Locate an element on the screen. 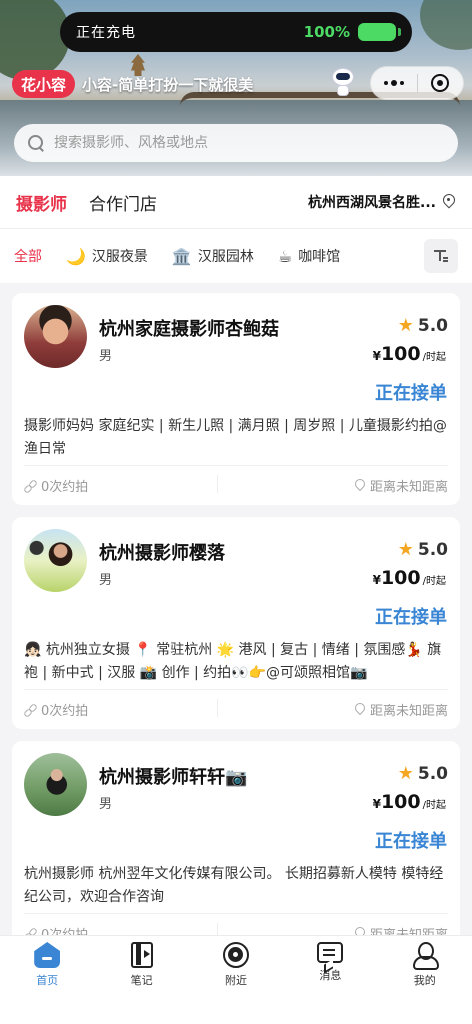  search-input is located at coordinates (244, 143).